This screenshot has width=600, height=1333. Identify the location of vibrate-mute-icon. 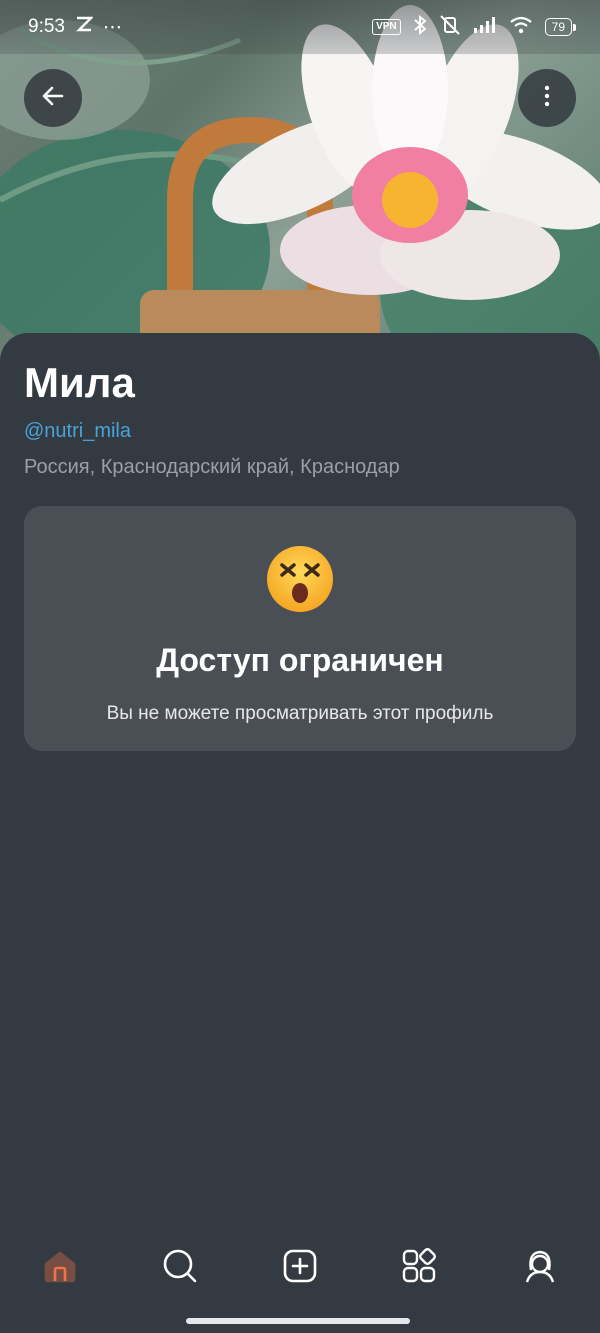
(450, 27).